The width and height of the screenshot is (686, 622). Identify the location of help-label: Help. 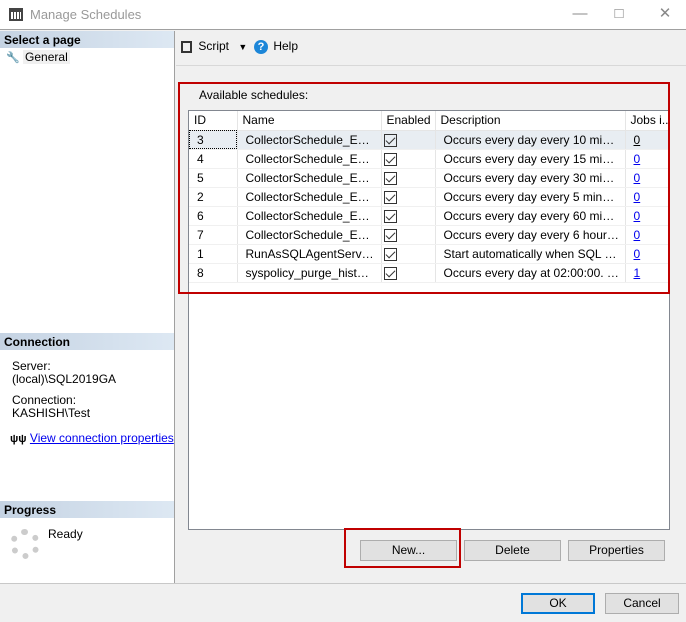
(286, 46).